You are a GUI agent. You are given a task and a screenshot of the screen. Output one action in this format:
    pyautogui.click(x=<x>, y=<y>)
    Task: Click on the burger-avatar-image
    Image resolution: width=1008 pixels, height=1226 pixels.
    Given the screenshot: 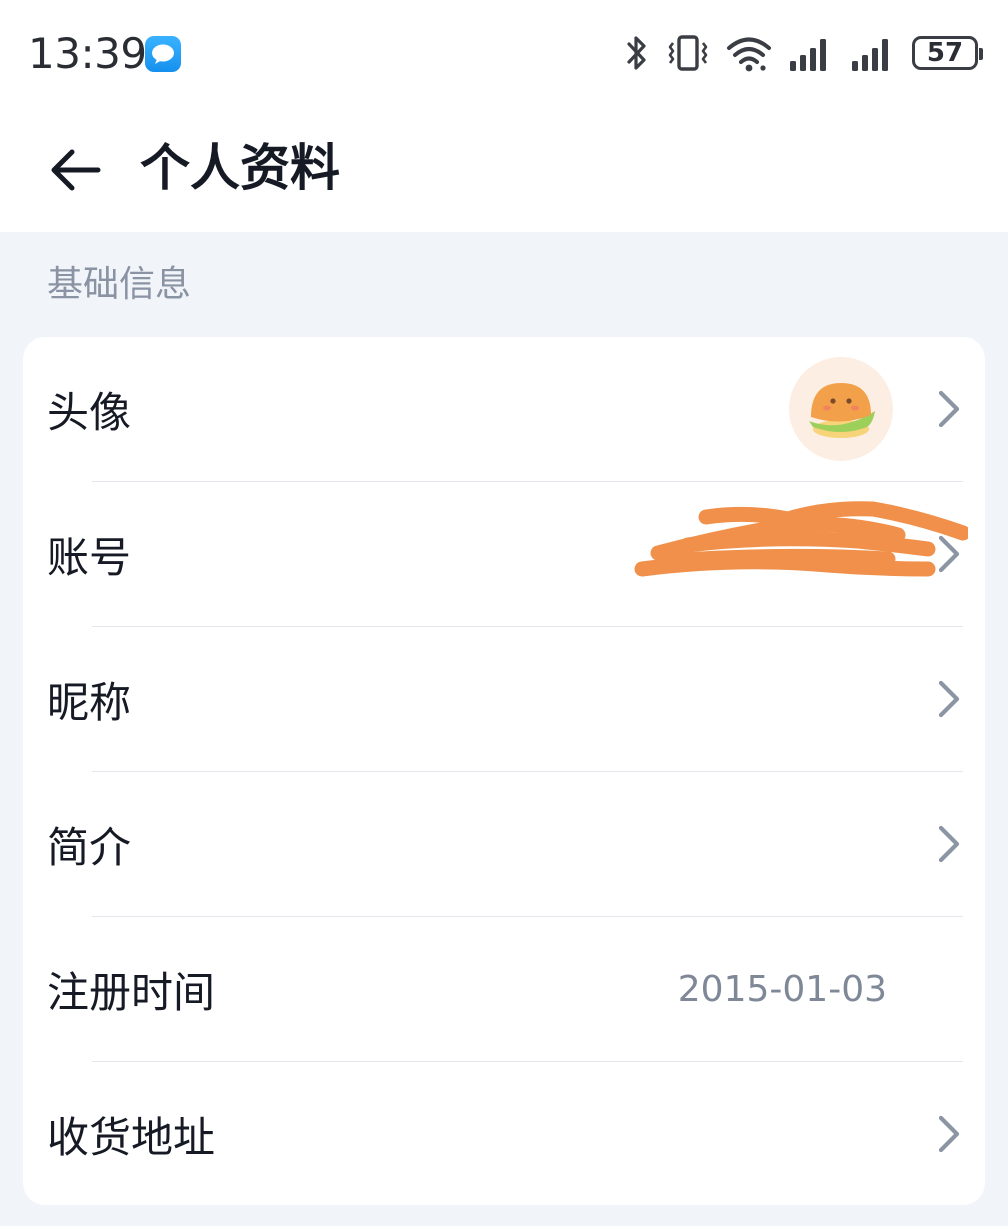 What is the action you would take?
    pyautogui.click(x=842, y=410)
    